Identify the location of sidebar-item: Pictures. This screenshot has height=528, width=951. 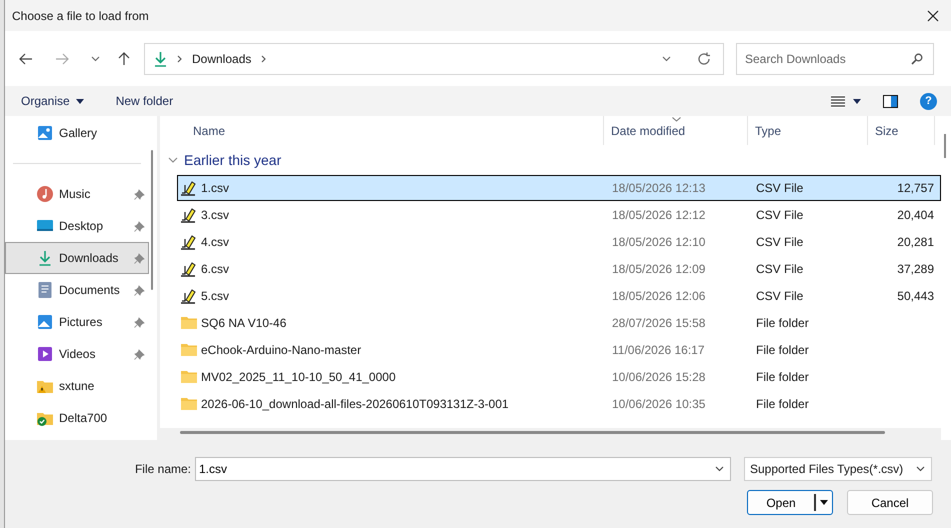
(77, 322).